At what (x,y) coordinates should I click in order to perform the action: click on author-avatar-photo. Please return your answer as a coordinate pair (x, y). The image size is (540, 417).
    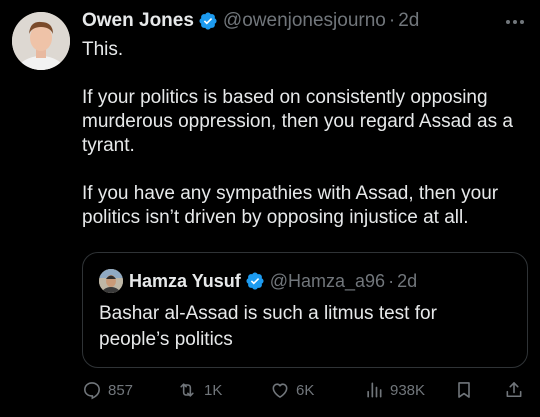
    Looking at the image, I should click on (41, 41).